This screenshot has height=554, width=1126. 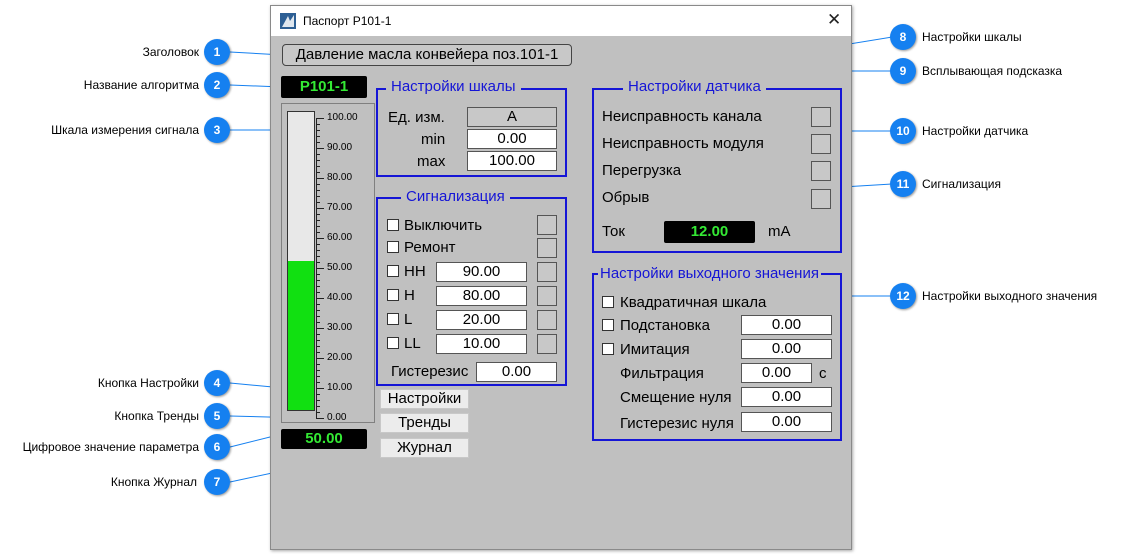 I want to click on ll-field: 10.00, so click(x=481, y=344).